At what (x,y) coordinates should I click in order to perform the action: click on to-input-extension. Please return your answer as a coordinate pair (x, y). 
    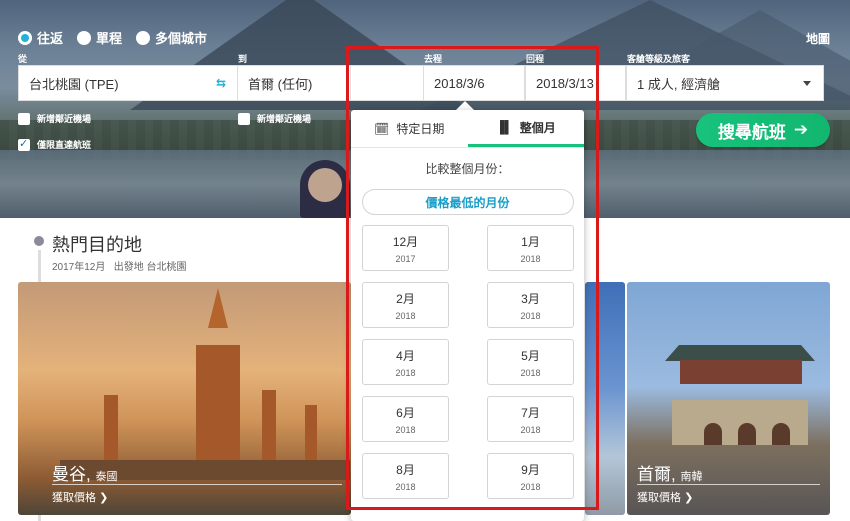
    Looking at the image, I should click on (387, 83).